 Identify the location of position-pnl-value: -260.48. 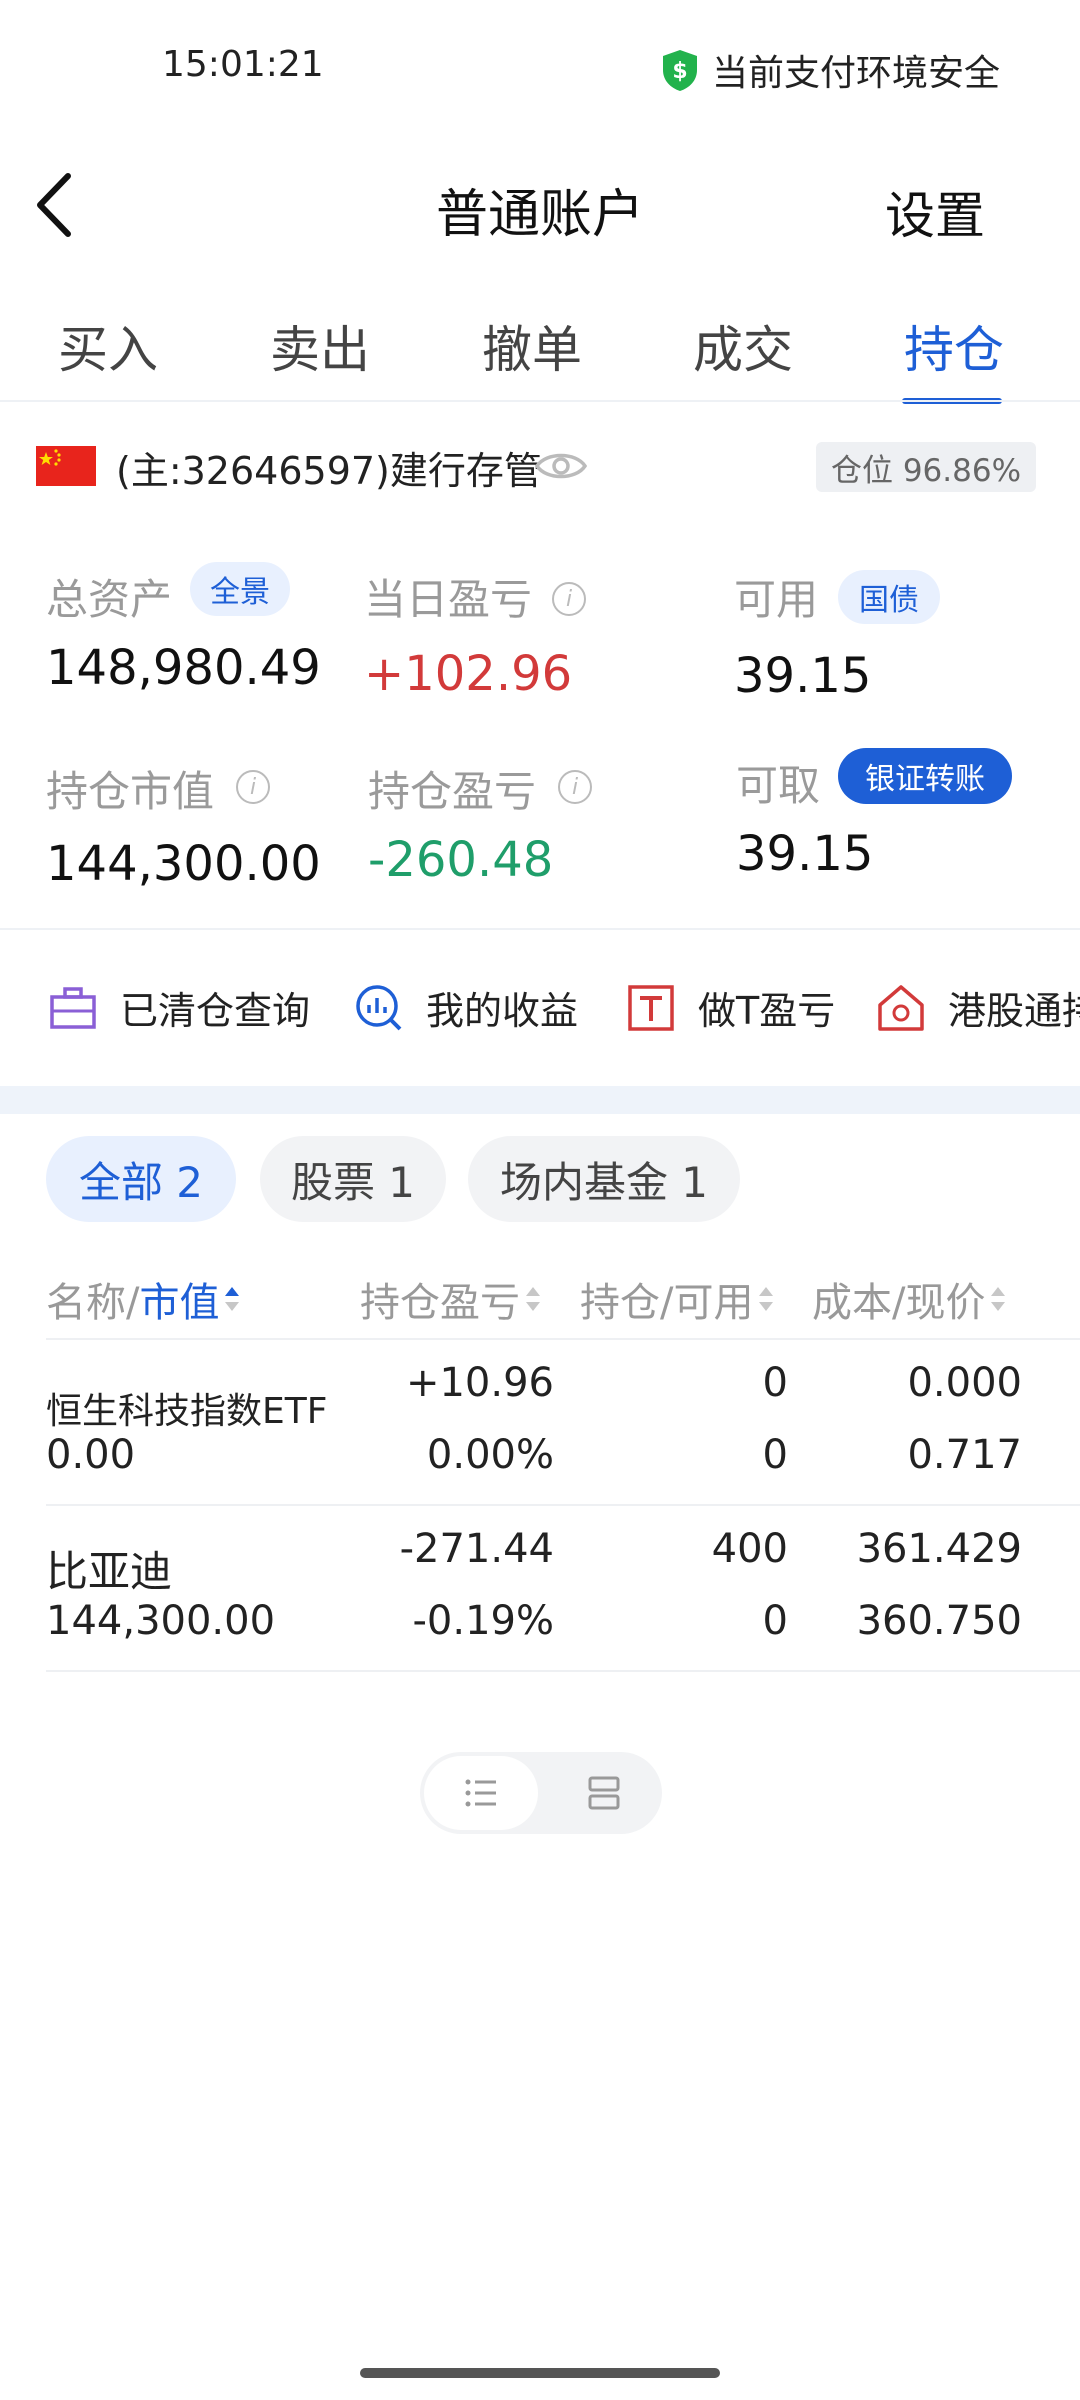
(461, 860).